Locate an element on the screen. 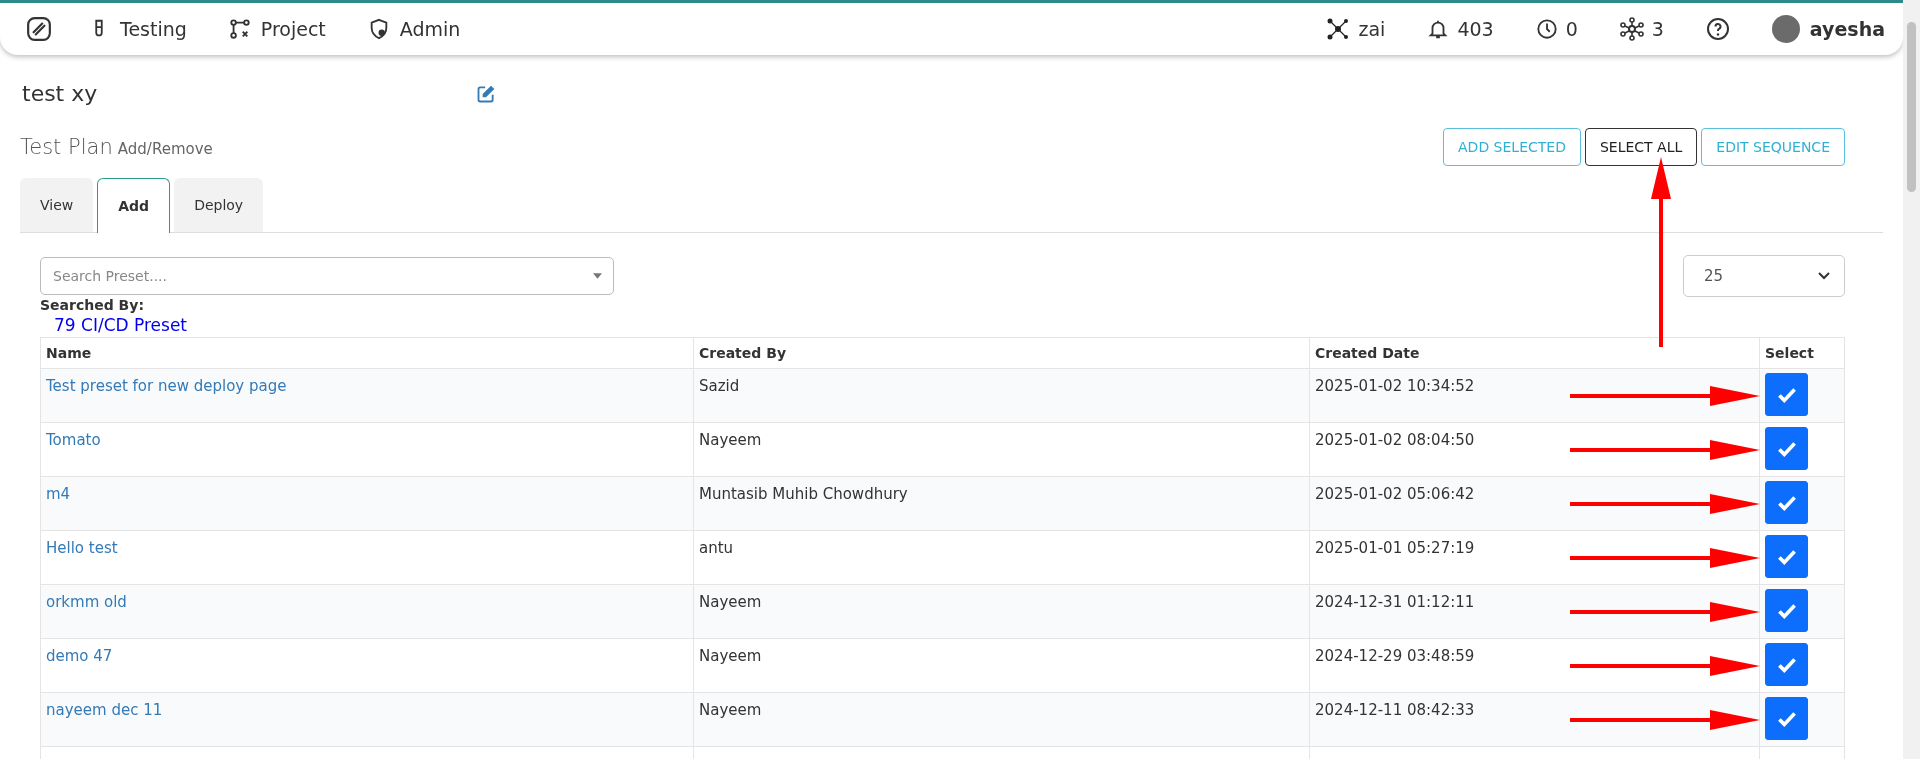 This screenshot has width=1920, height=759. table-cell: antu is located at coordinates (1001, 557).